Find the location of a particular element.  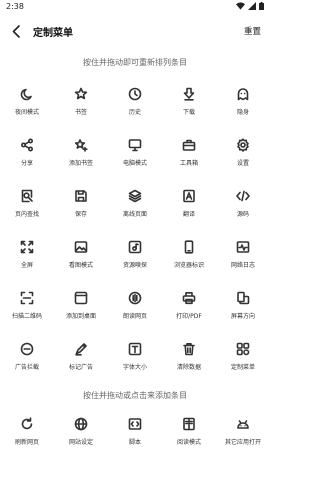

star-icon is located at coordinates (81, 94).